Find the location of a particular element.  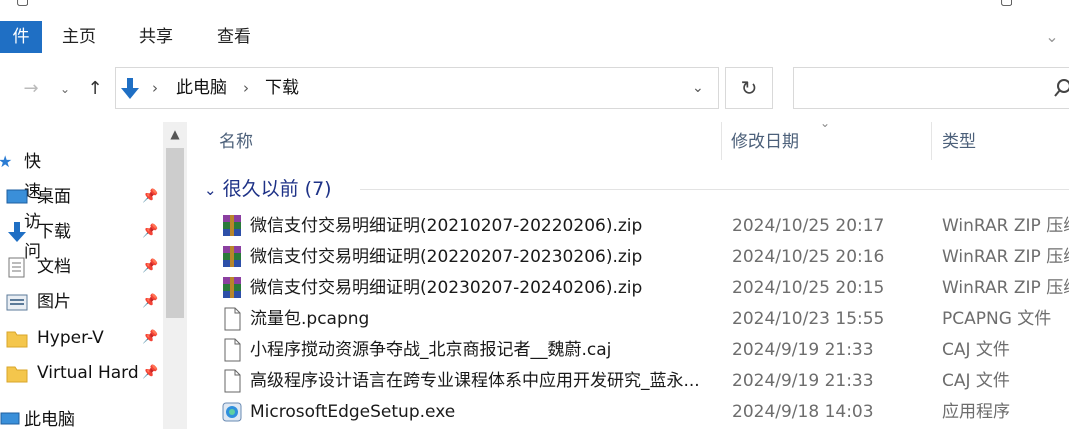

quick-access-toolbar-icon: ▢ is located at coordinates (22, 4).